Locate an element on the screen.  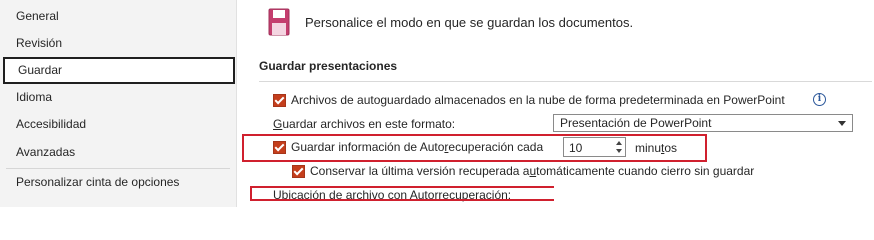
save-format-dropdown: Presentación de PowerPoint is located at coordinates (703, 123).